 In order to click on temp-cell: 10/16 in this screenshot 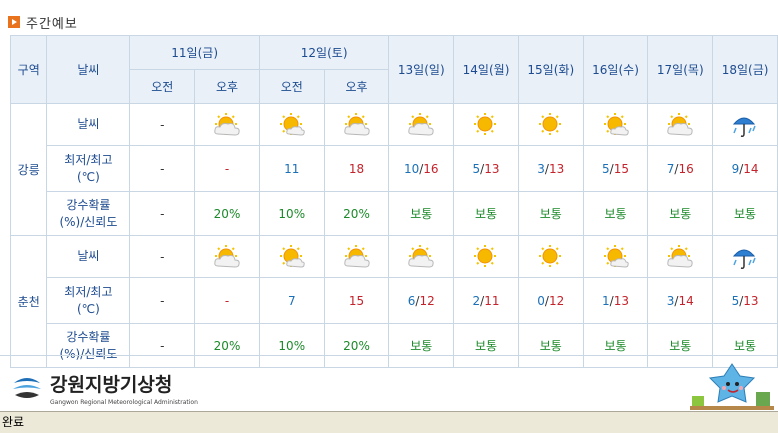, I will do `click(421, 168)`.